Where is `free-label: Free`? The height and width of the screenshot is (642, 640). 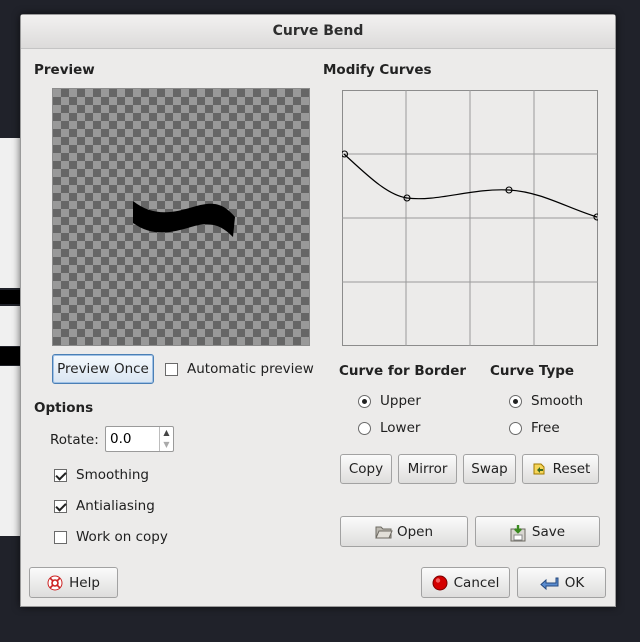
free-label: Free is located at coordinates (545, 428).